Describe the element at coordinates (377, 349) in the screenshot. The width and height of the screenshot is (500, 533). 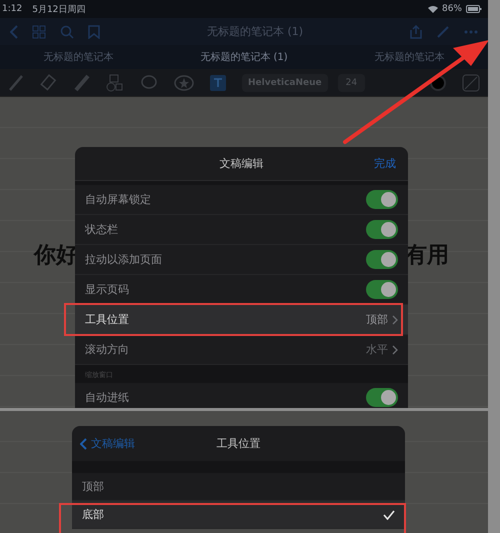
I see `row-value: 水平` at that location.